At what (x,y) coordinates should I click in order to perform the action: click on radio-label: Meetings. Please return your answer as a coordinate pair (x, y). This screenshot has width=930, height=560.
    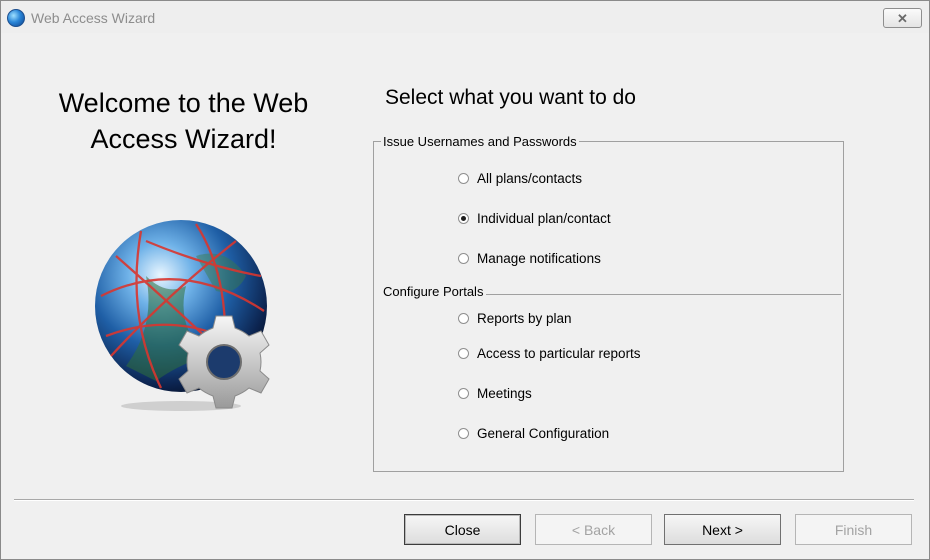
    Looking at the image, I should click on (504, 393).